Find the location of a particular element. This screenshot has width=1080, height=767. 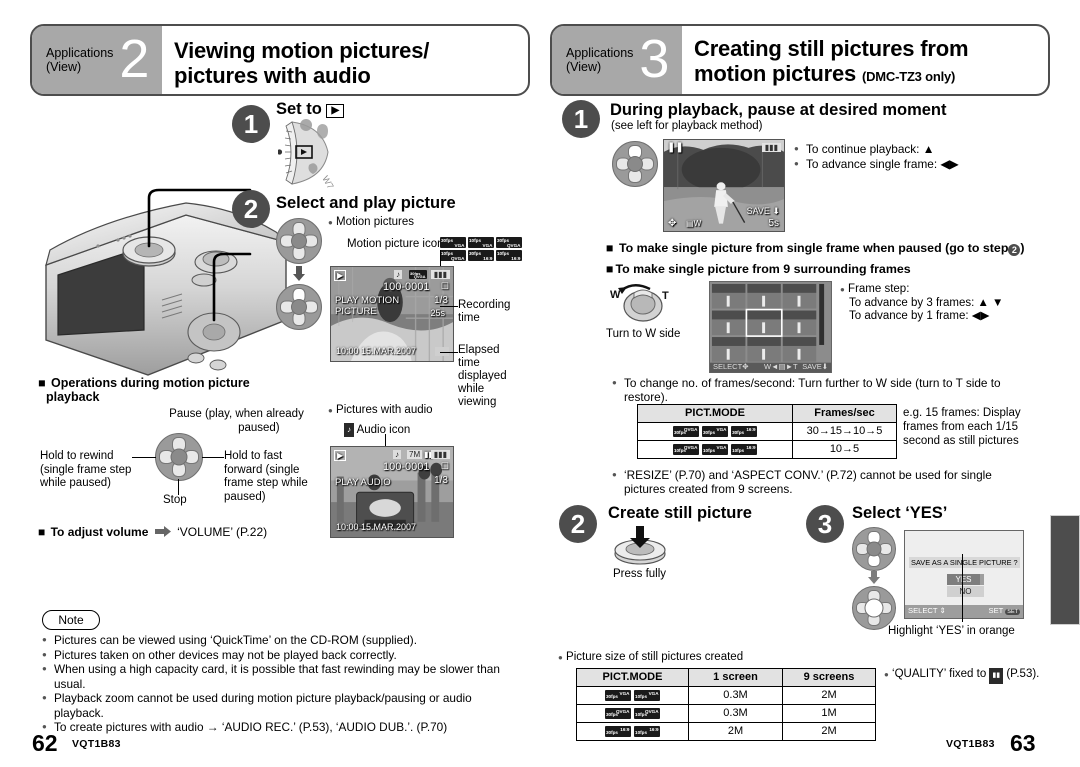

right-step1-cursor-pad is located at coordinates (635, 164).